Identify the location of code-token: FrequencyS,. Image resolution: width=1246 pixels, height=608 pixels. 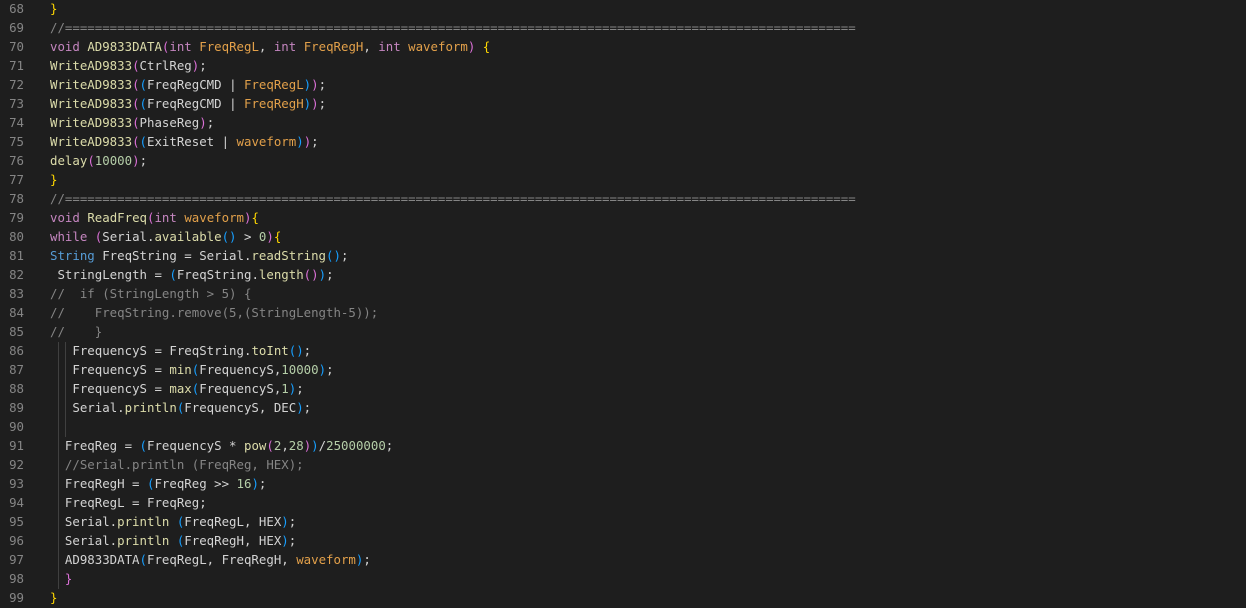
(240, 388).